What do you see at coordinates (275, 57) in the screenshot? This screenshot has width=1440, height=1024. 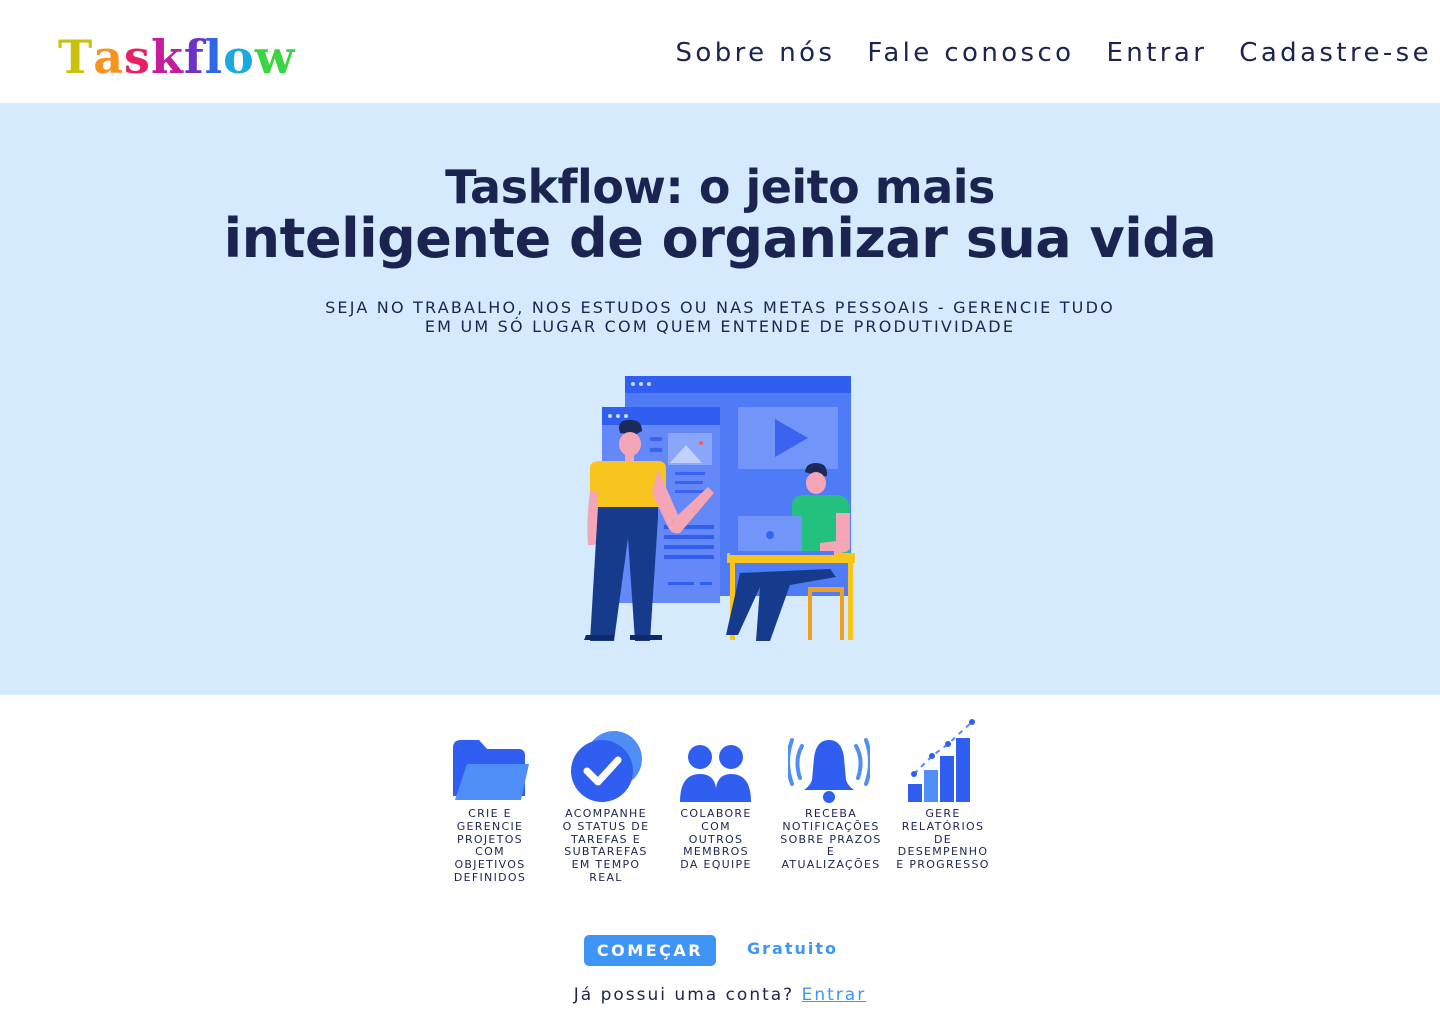 I see `logo-letter: w` at bounding box center [275, 57].